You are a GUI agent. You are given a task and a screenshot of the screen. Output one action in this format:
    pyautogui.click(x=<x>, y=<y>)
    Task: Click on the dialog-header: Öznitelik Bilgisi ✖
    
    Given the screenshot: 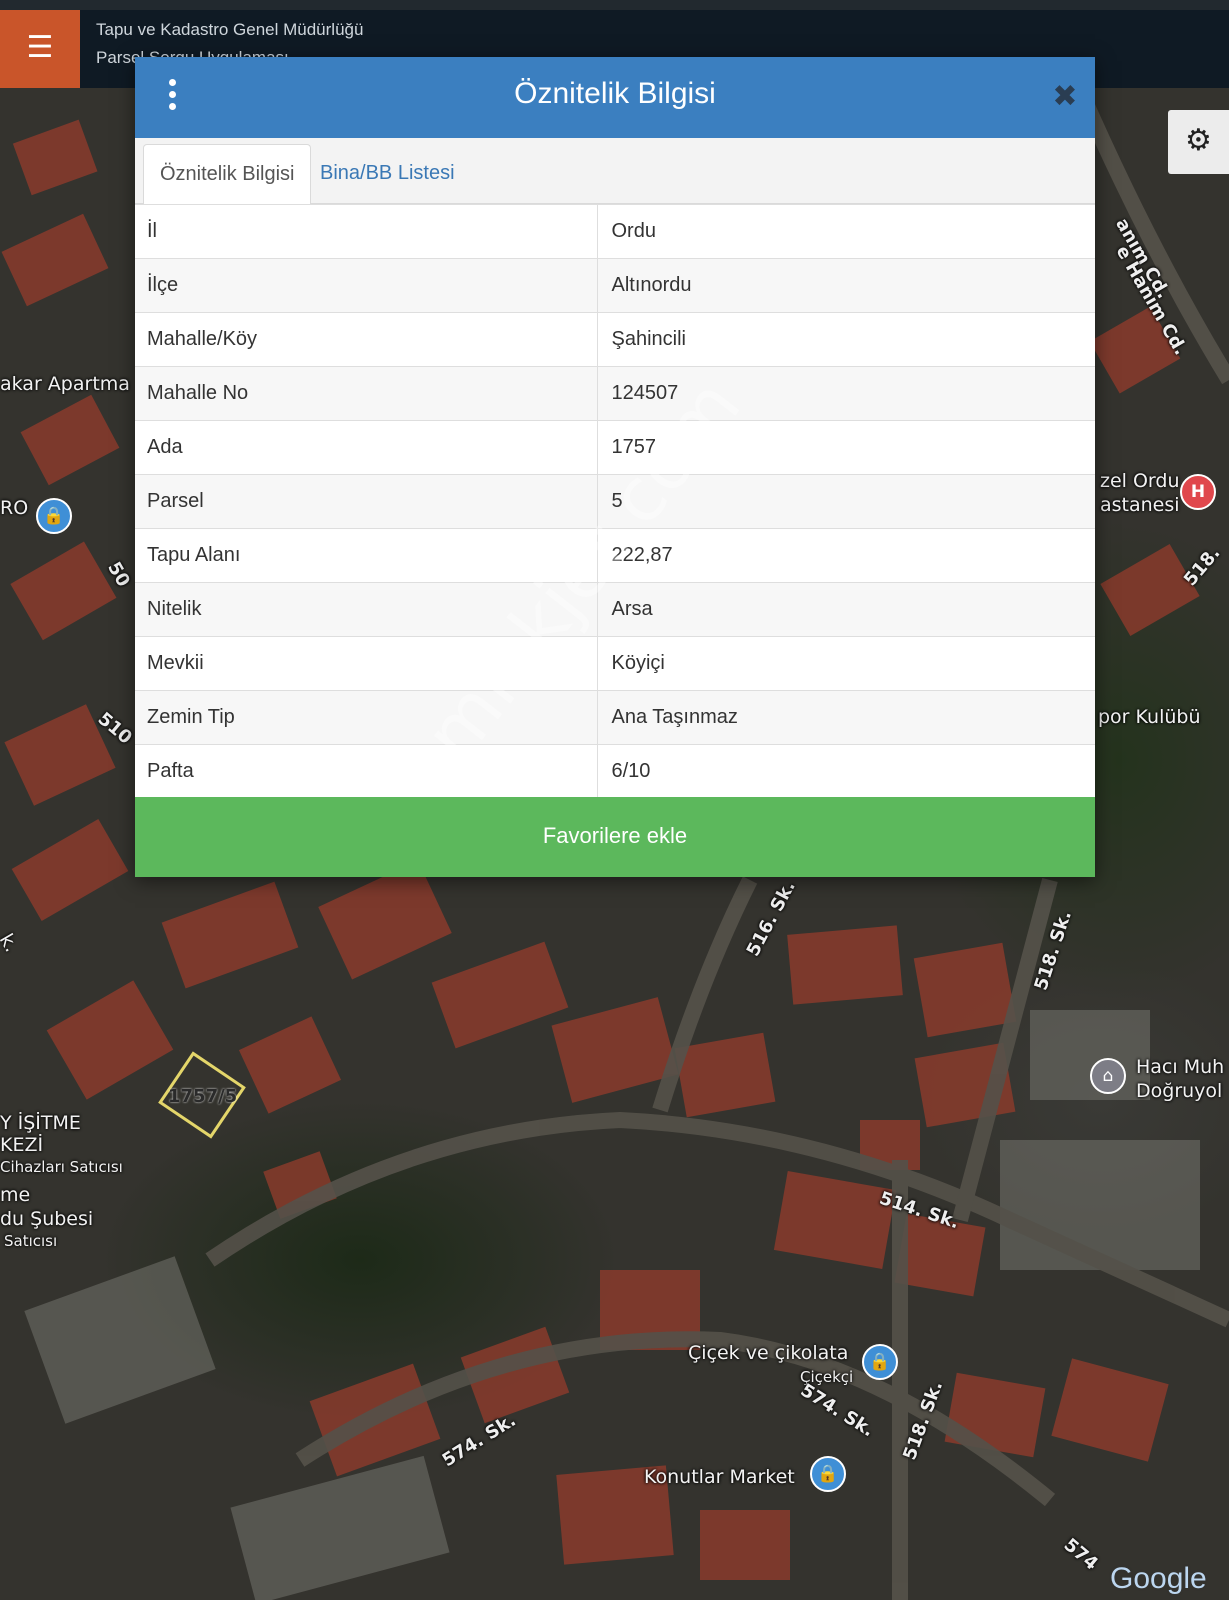 What is the action you would take?
    pyautogui.click(x=615, y=97)
    